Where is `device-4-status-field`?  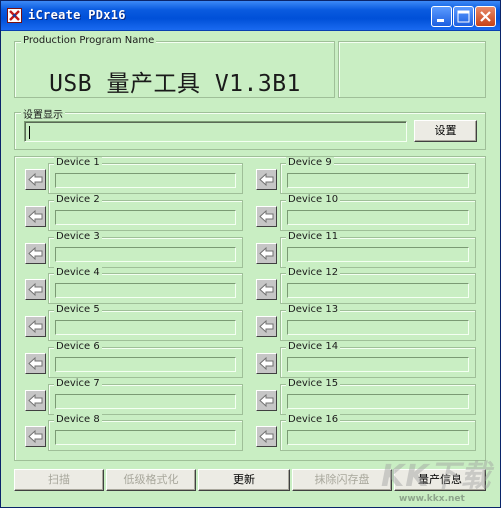 device-4-status-field is located at coordinates (145, 290).